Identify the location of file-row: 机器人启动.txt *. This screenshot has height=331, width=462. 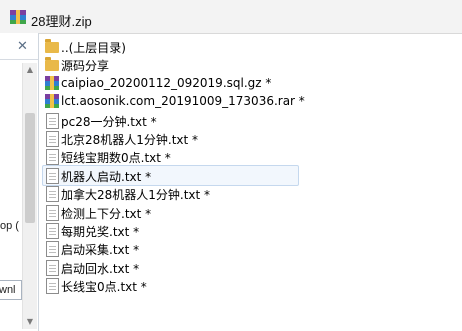
(240, 175).